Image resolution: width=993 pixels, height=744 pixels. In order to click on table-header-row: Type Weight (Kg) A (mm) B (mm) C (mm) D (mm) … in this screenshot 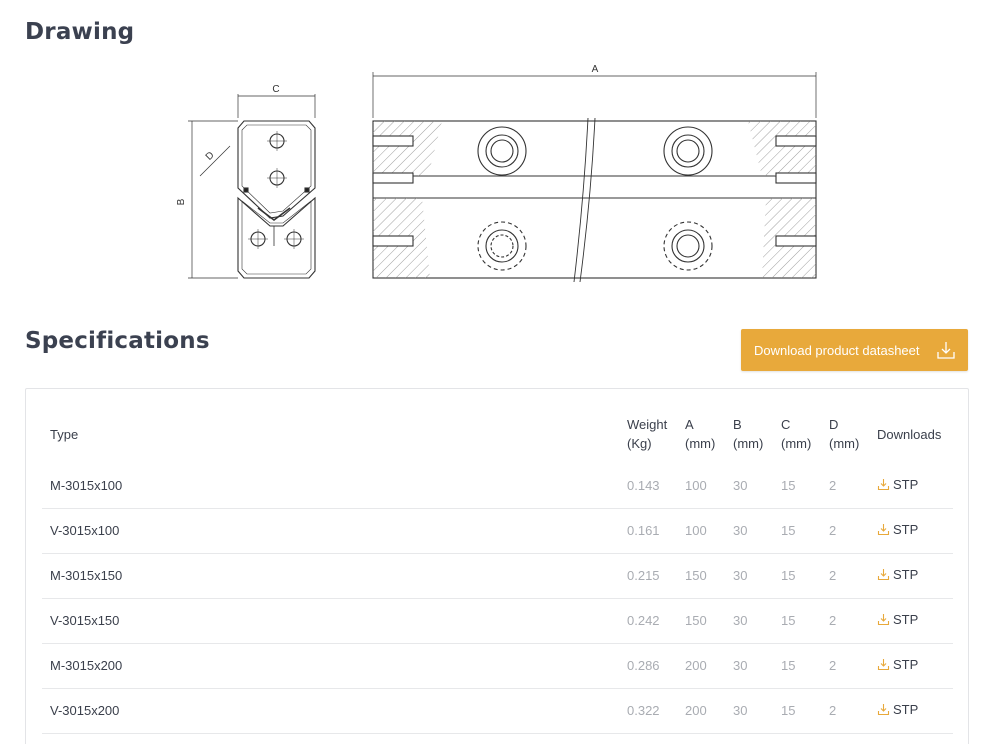, I will do `click(497, 434)`.